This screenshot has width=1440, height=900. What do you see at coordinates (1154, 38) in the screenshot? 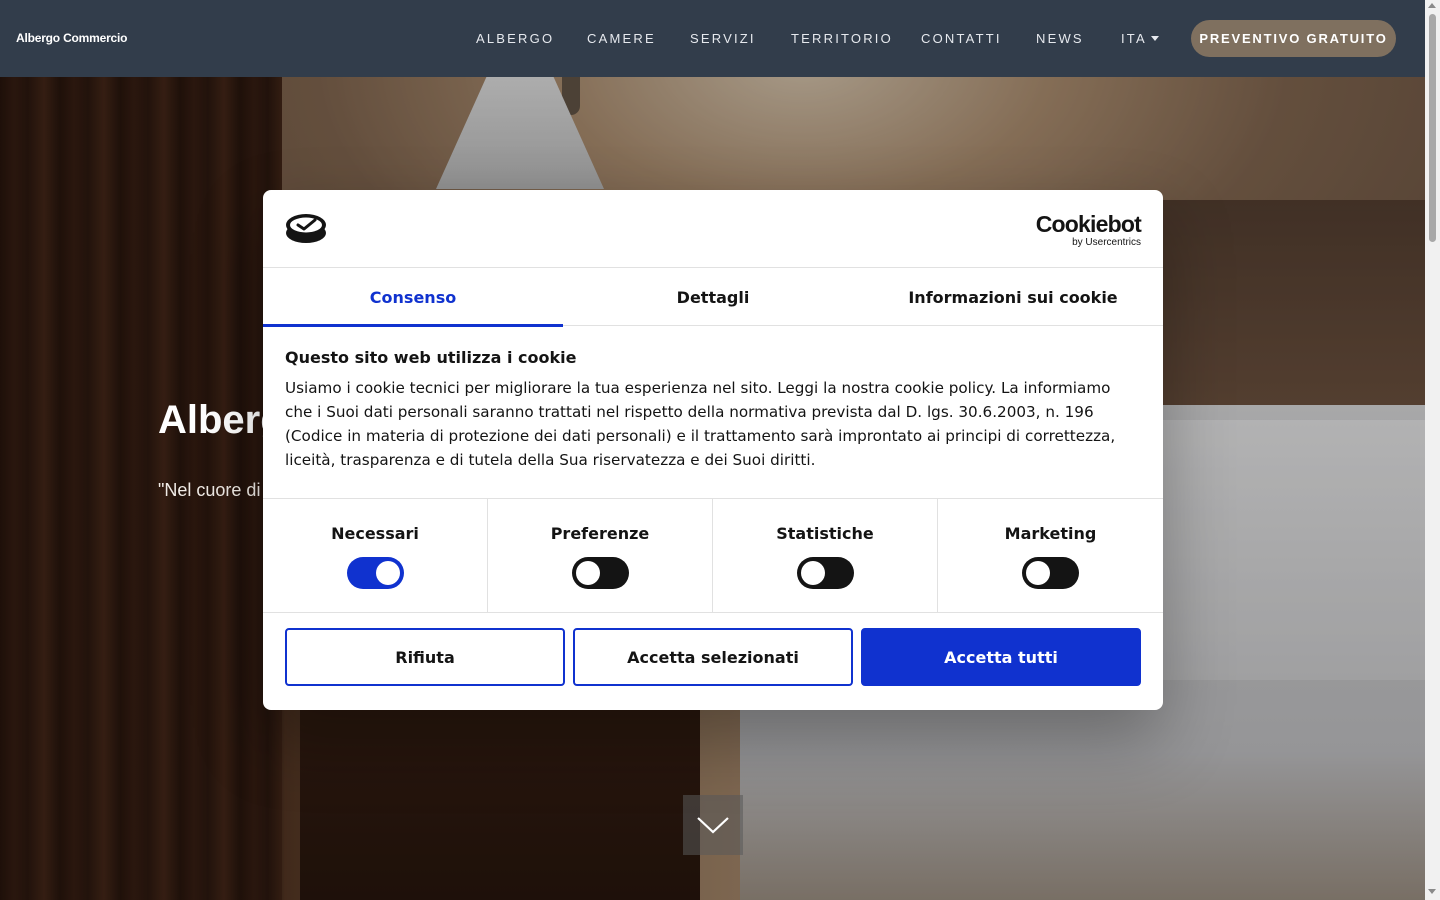
I see `caret-down-icon` at bounding box center [1154, 38].